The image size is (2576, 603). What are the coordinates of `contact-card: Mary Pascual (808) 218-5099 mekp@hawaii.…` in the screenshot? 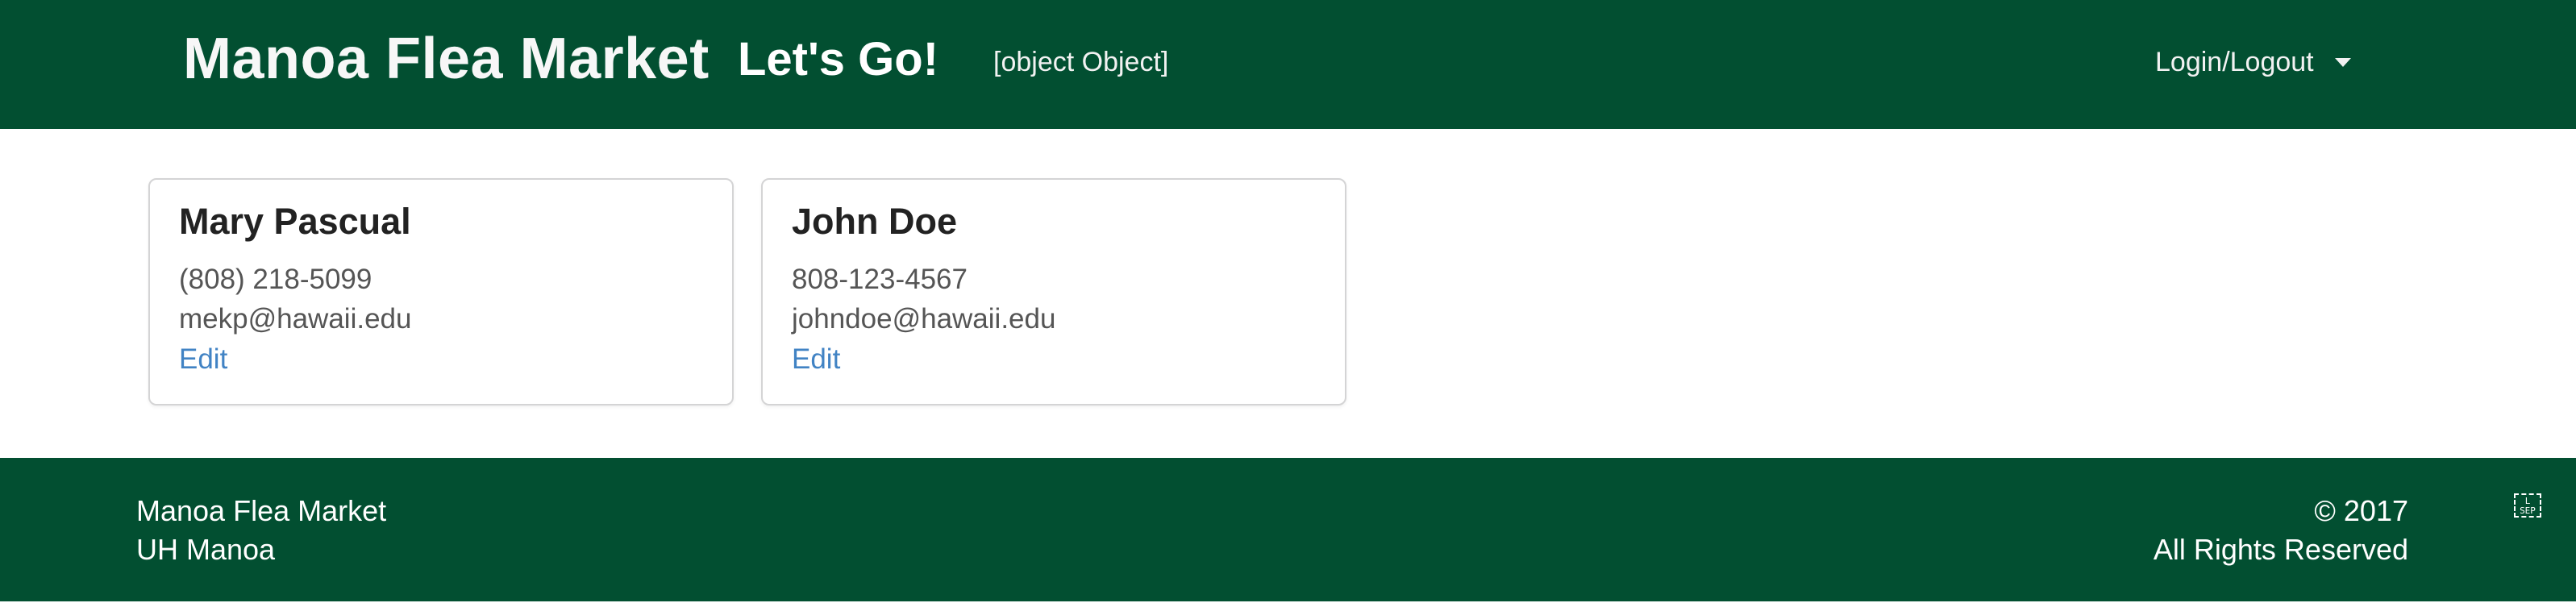 It's located at (441, 291).